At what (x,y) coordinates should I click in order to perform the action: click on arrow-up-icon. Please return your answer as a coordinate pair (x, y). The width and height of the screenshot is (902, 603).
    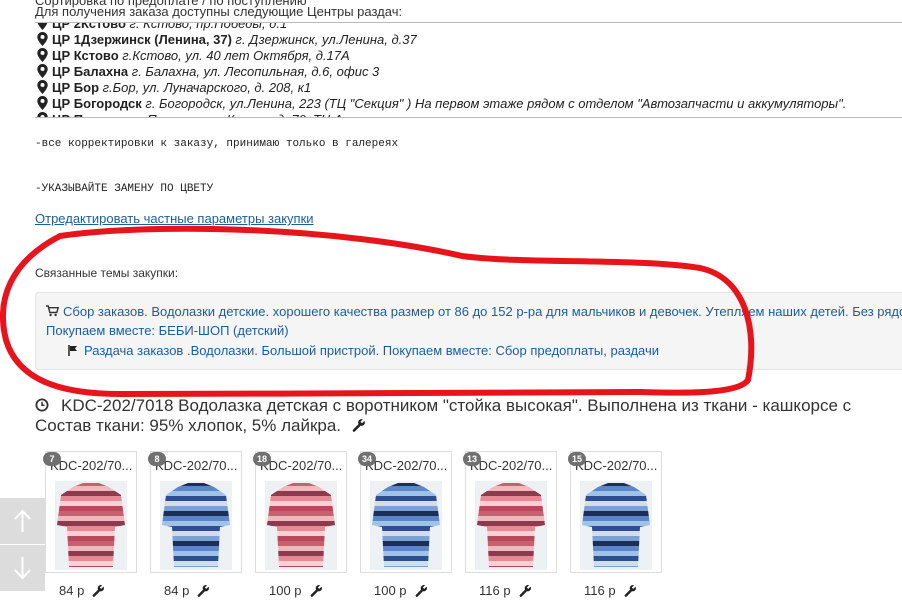
    Looking at the image, I should click on (22, 520).